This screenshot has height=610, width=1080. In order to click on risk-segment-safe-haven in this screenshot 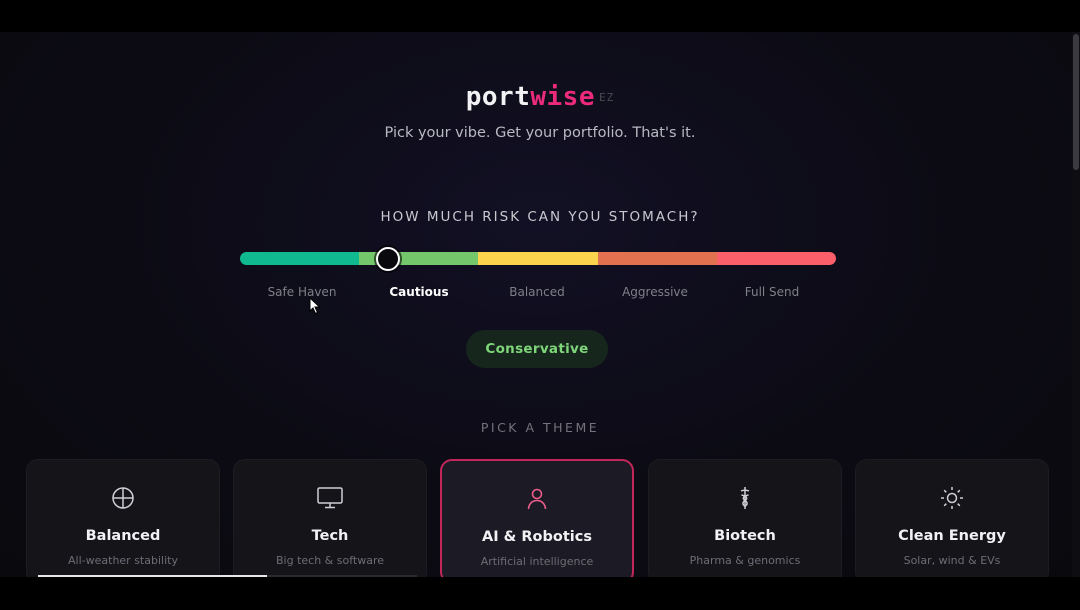, I will do `click(300, 258)`.